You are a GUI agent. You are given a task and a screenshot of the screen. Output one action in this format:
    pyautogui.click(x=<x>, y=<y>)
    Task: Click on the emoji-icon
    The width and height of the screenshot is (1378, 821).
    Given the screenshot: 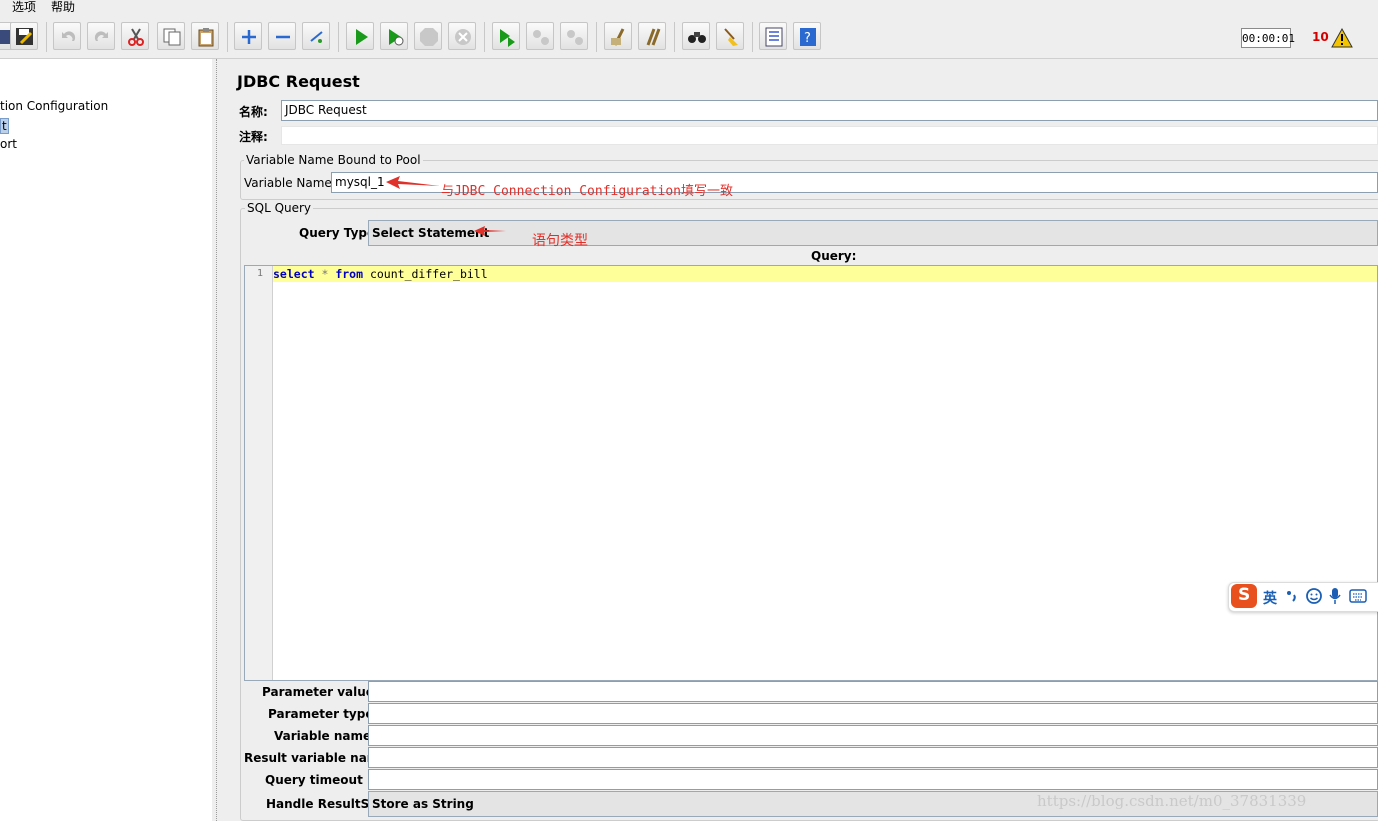 What is the action you would take?
    pyautogui.click(x=1314, y=596)
    